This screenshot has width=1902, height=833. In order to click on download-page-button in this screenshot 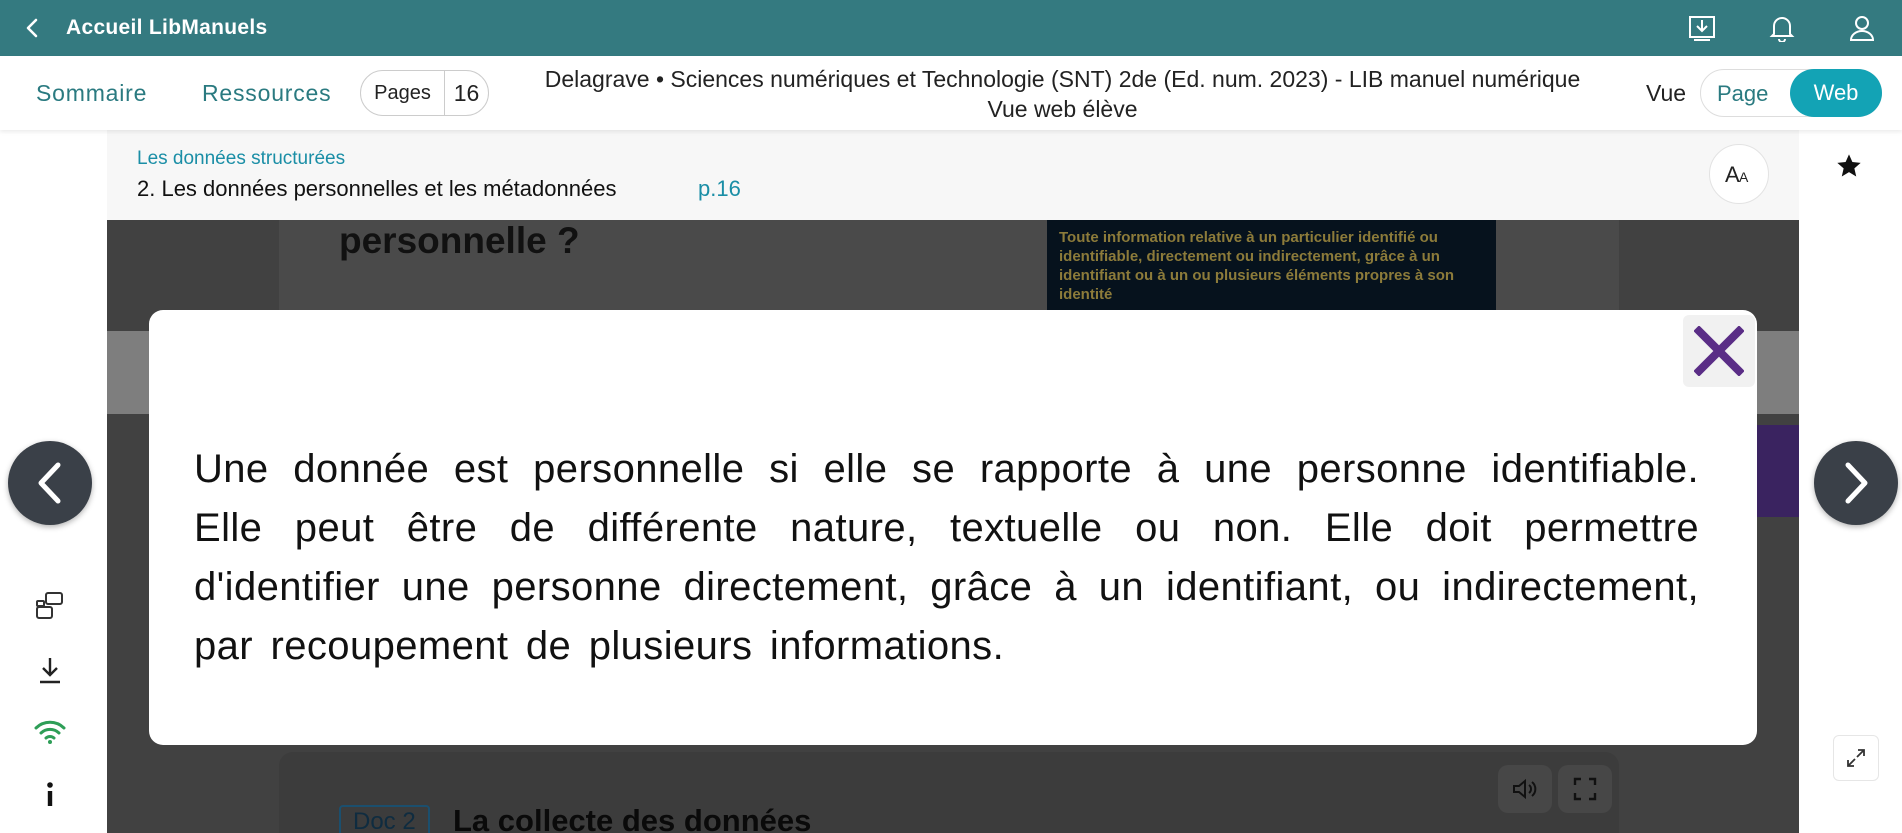, I will do `click(50, 670)`.